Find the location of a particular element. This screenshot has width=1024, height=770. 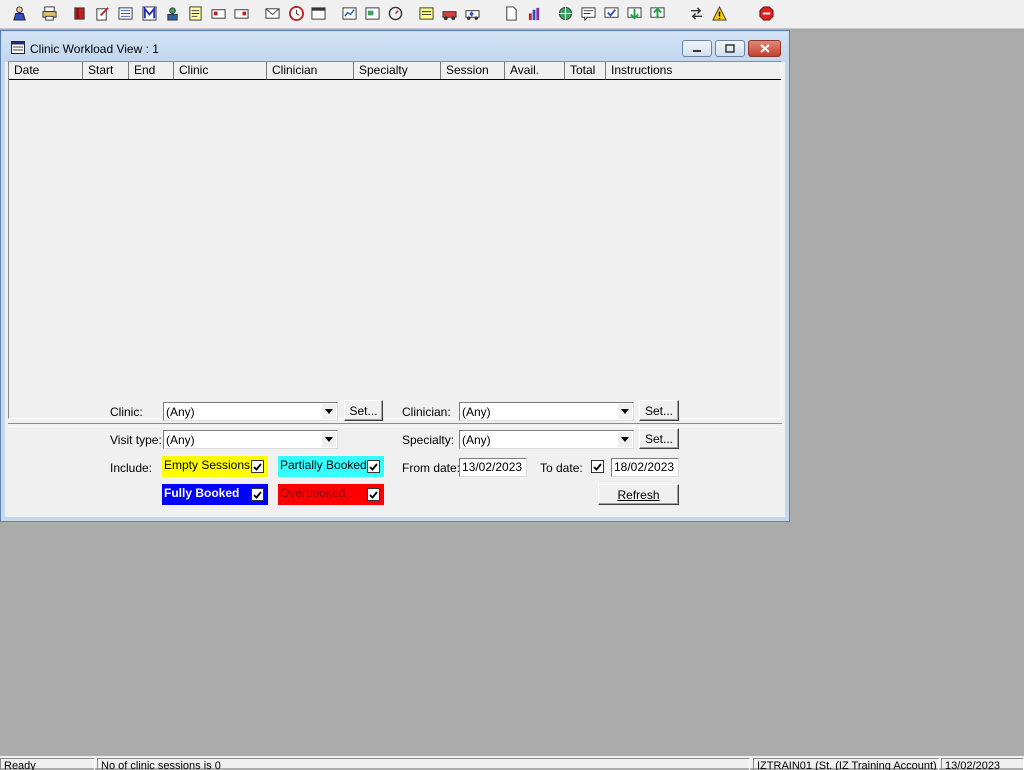

from-date-label: From date: is located at coordinates (431, 468).